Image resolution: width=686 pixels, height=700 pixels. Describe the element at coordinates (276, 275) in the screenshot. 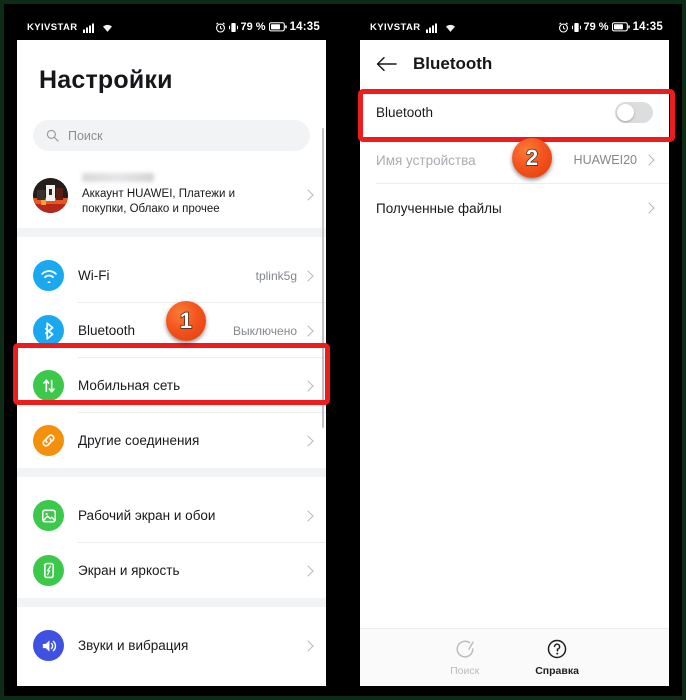

I see `wifi-value: tplink5g` at that location.